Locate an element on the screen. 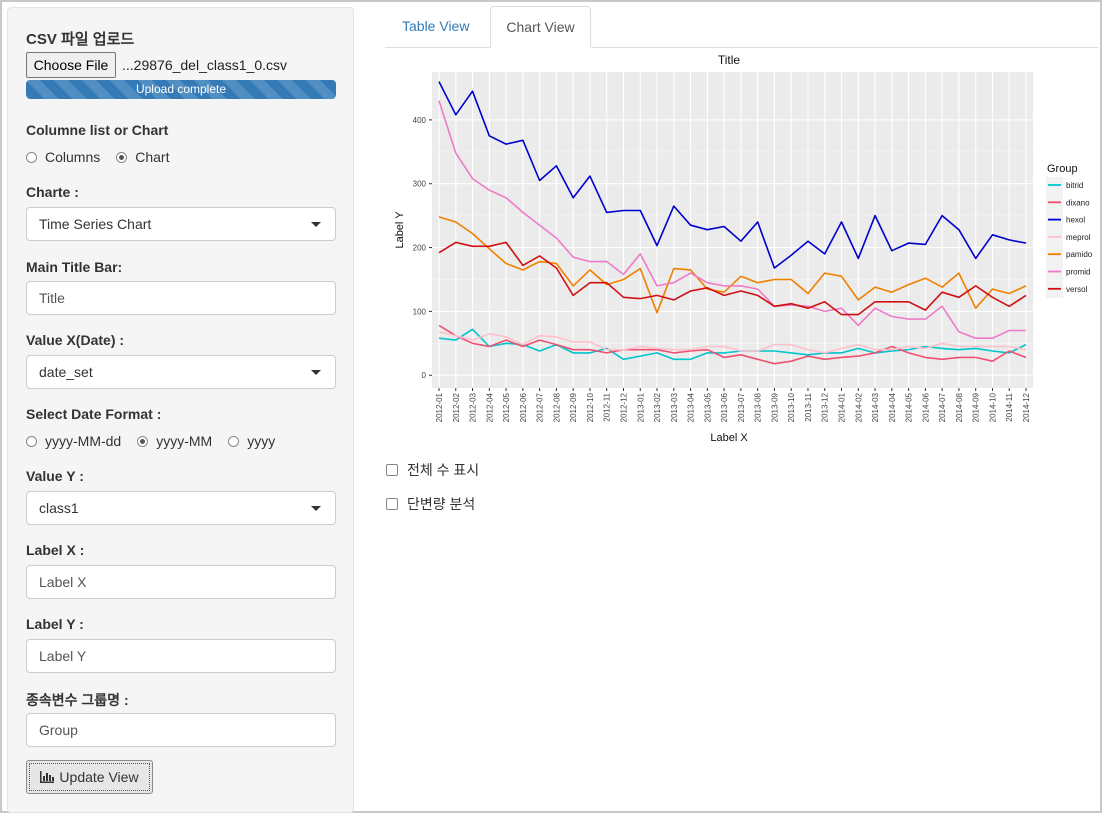  date-format-option-2: yyyy-MM is located at coordinates (174, 441).